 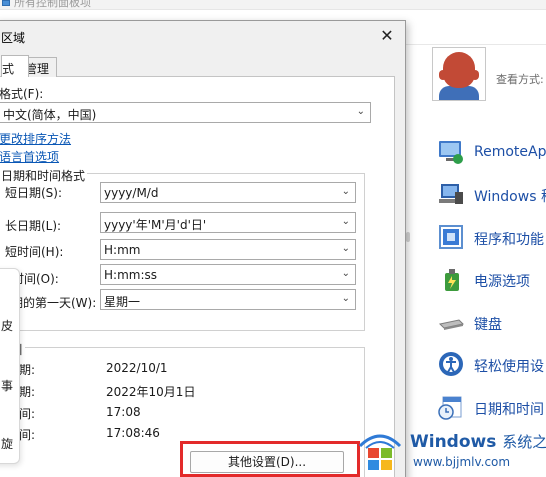 I want to click on cp-item-date-time: 日期和时间, so click(x=489, y=408).